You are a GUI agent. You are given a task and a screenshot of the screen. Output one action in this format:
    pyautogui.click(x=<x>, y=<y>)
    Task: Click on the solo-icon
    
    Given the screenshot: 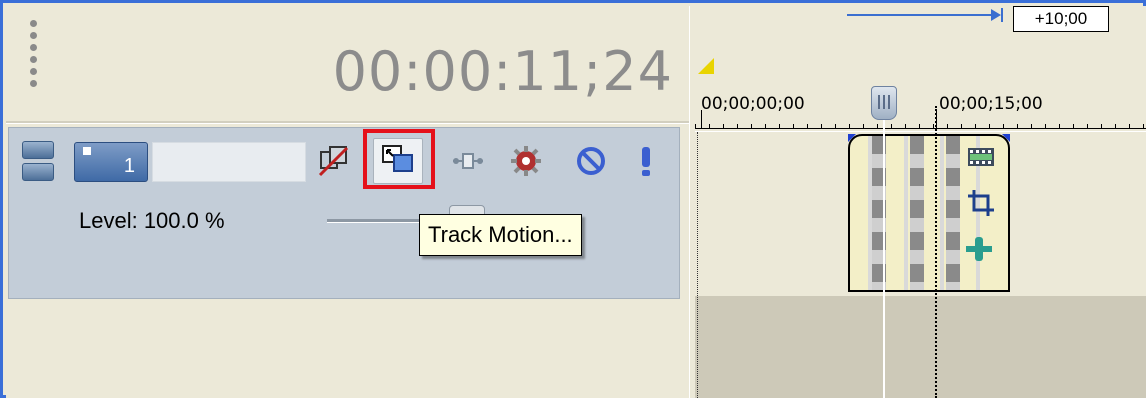 What is the action you would take?
    pyautogui.click(x=646, y=161)
    